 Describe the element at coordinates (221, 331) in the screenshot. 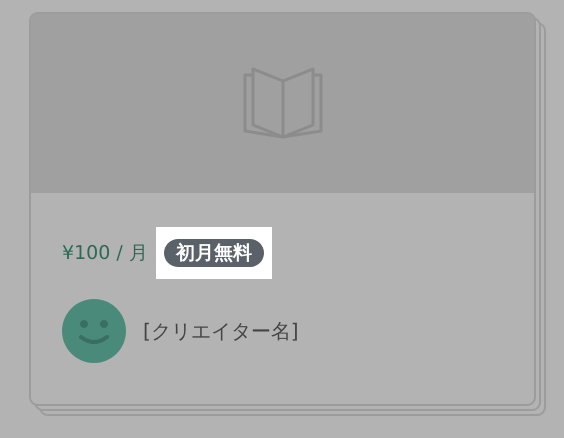

I see `creator-name: [クリエイター名]` at that location.